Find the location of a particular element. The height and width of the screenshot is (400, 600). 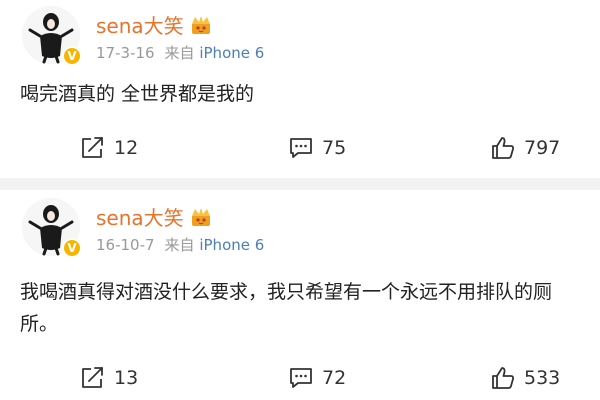

post-date: 17-3-16 is located at coordinates (125, 53).